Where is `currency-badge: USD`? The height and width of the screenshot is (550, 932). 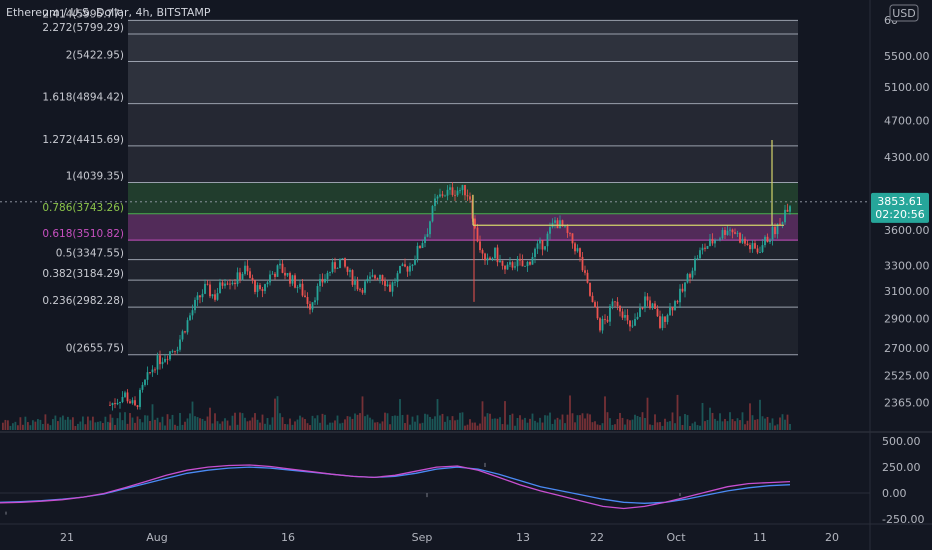 currency-badge: USD is located at coordinates (904, 13).